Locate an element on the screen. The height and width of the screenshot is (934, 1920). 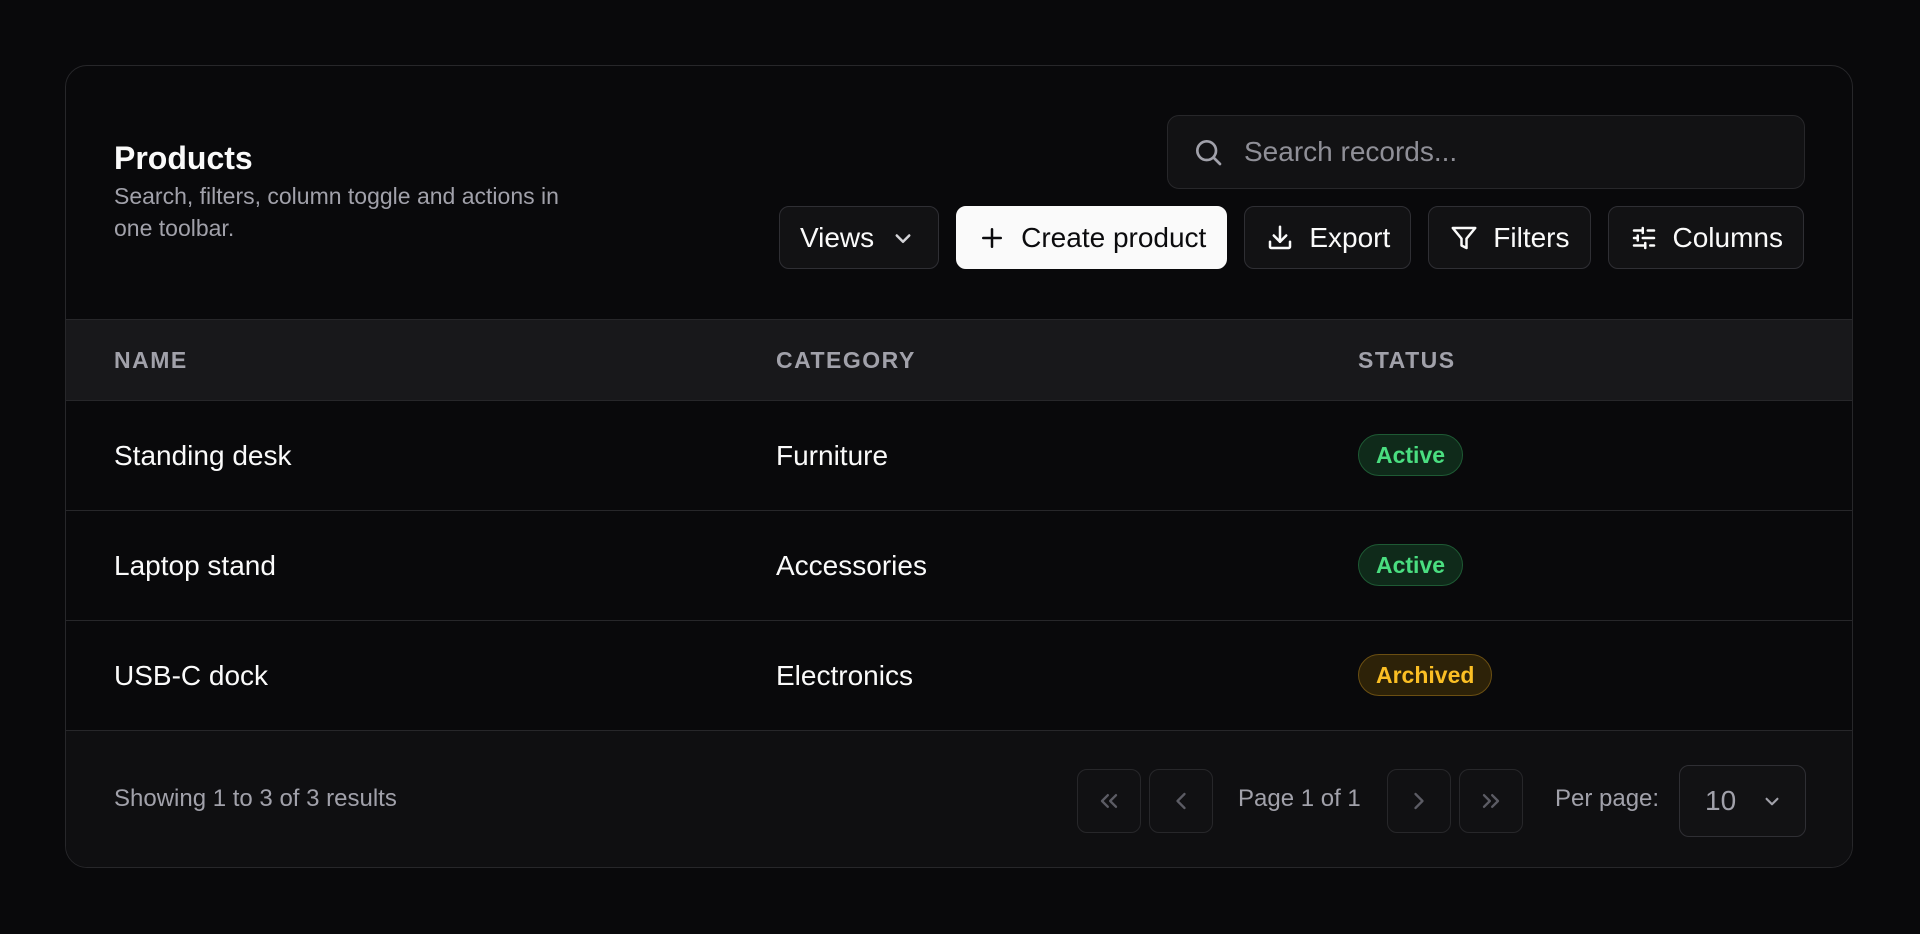
table-row: Standing desk Furniture Active is located at coordinates (959, 456).